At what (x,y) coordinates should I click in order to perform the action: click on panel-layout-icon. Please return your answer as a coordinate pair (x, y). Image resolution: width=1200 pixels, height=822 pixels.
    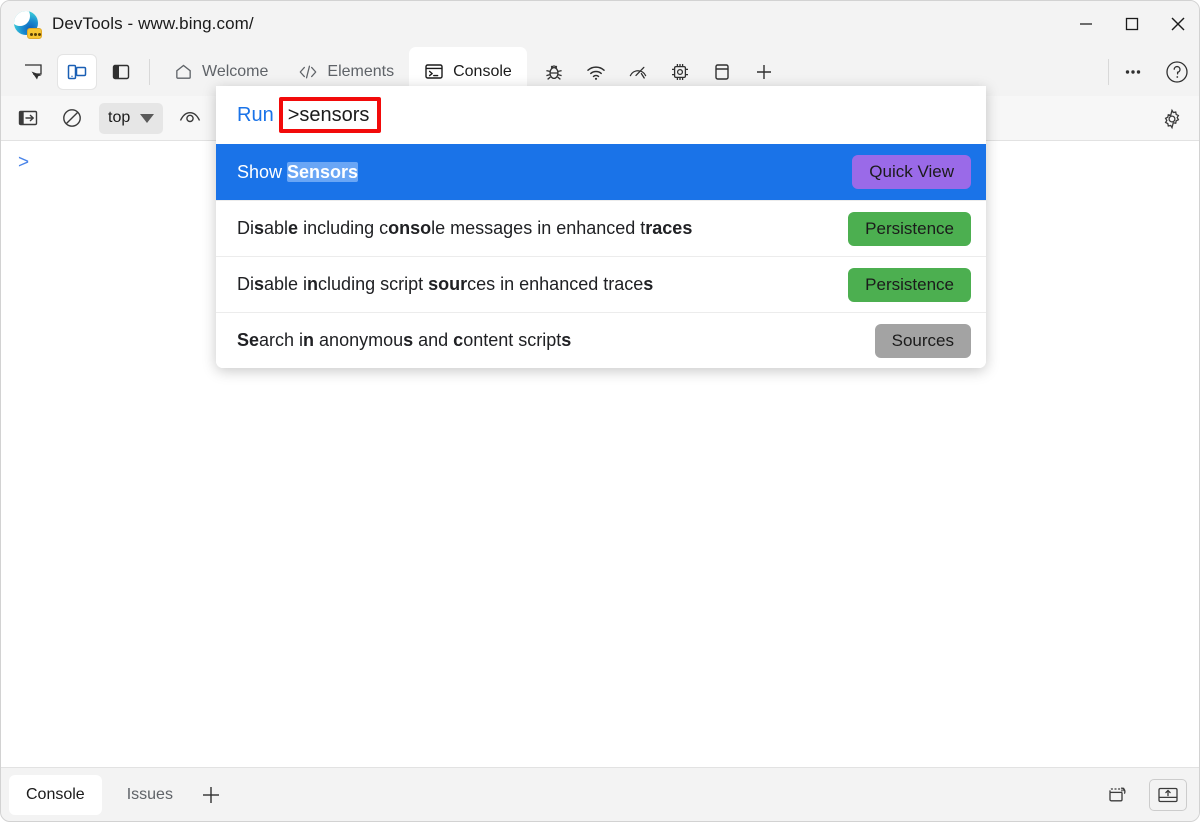
    Looking at the image, I should click on (121, 72).